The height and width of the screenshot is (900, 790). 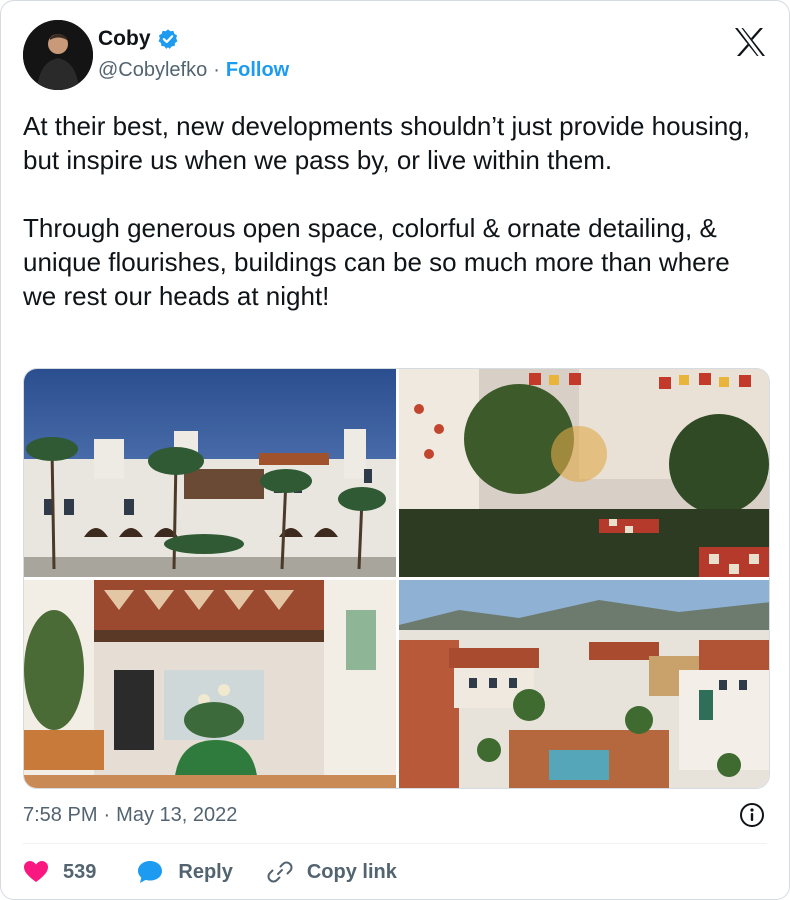 What do you see at coordinates (124, 39) in the screenshot?
I see `author-name: Coby` at bounding box center [124, 39].